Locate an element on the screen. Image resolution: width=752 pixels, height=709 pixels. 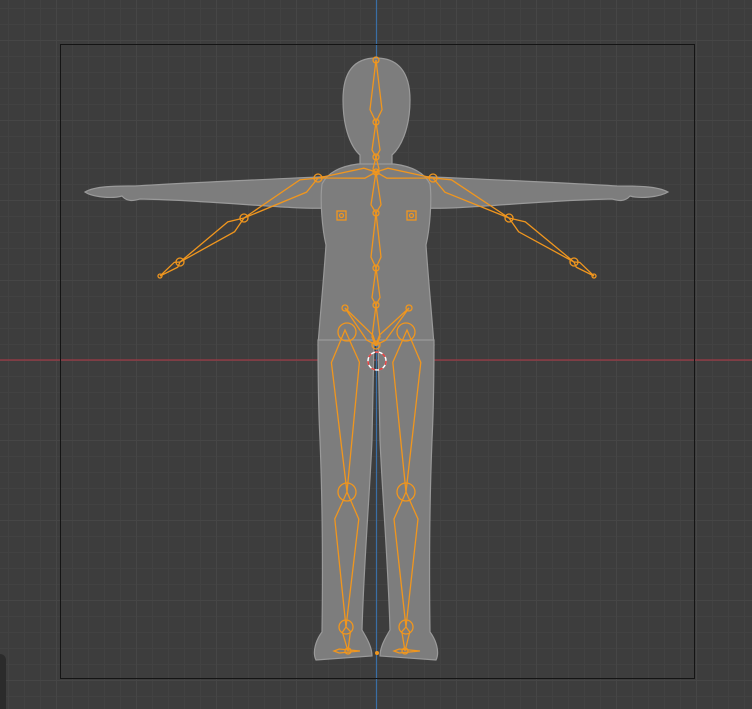
object-origin-dot is located at coordinates (377, 653).